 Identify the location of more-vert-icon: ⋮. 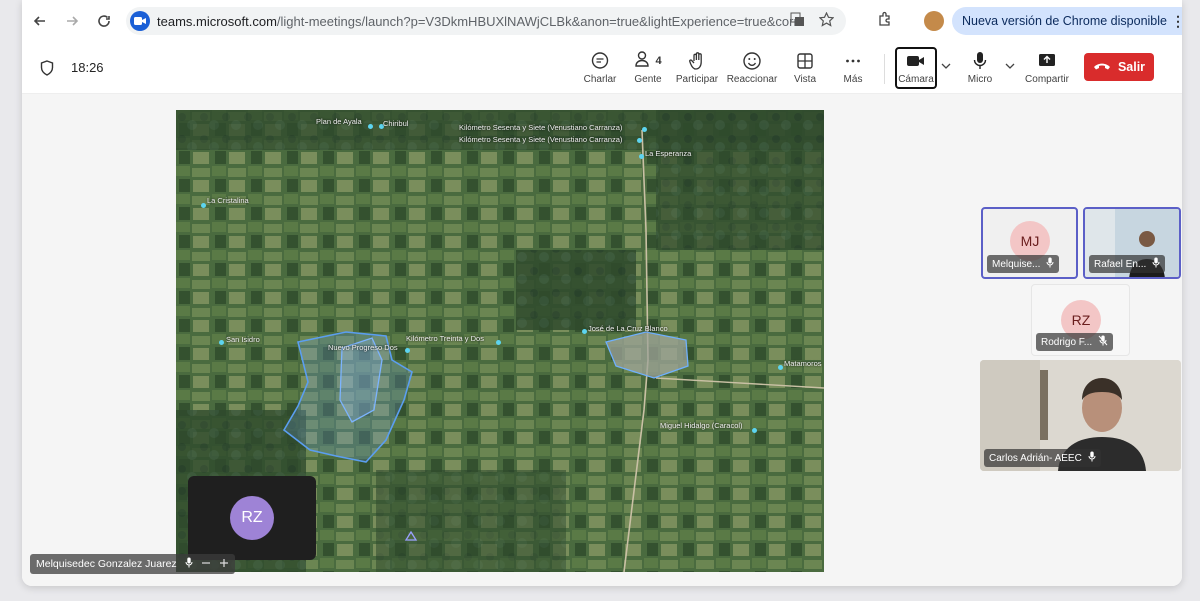
(1176, 21).